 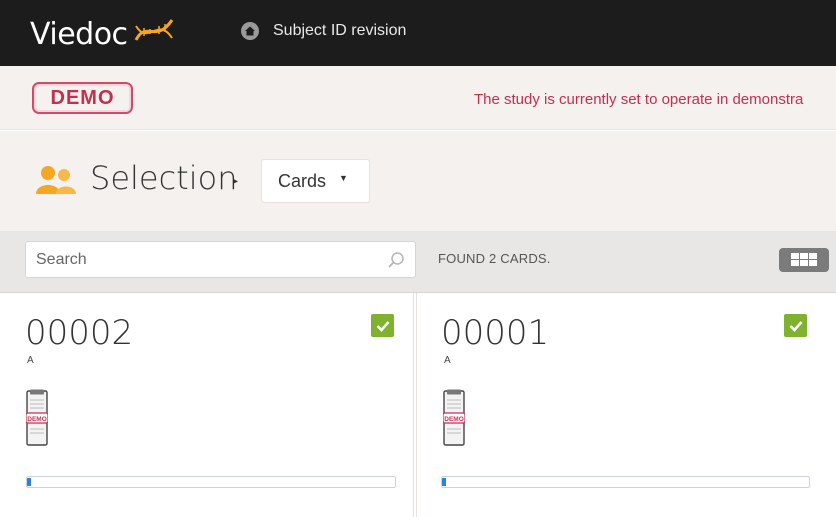 What do you see at coordinates (250, 31) in the screenshot?
I see `home-icon` at bounding box center [250, 31].